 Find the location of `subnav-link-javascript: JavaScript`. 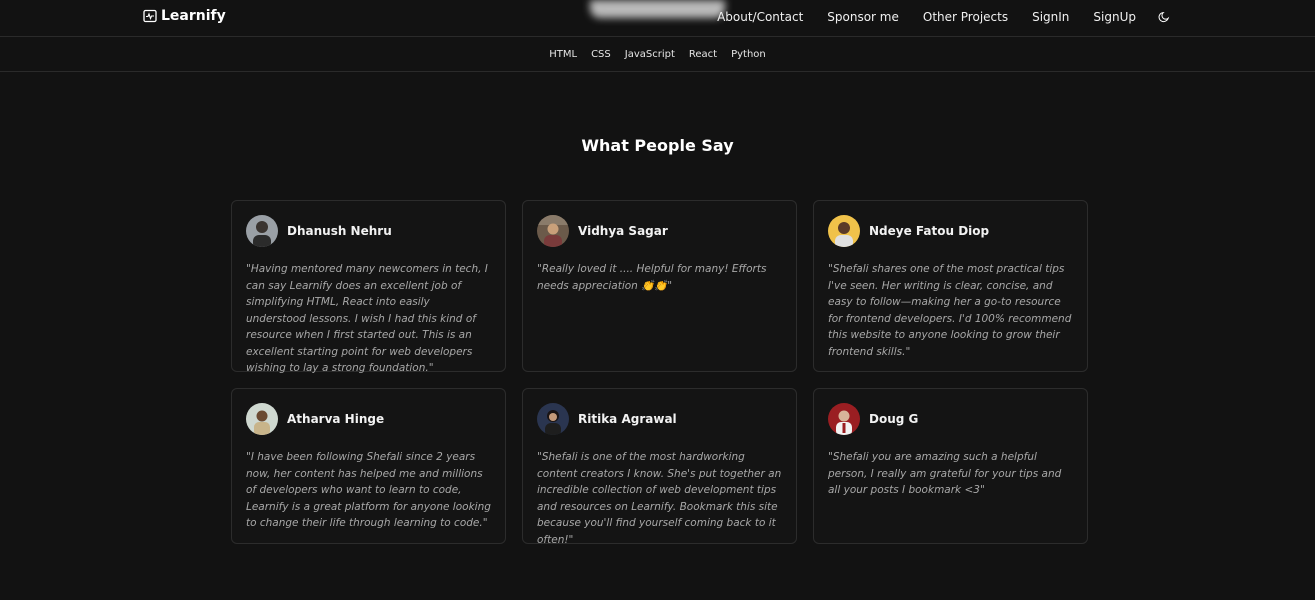

subnav-link-javascript: JavaScript is located at coordinates (650, 54).